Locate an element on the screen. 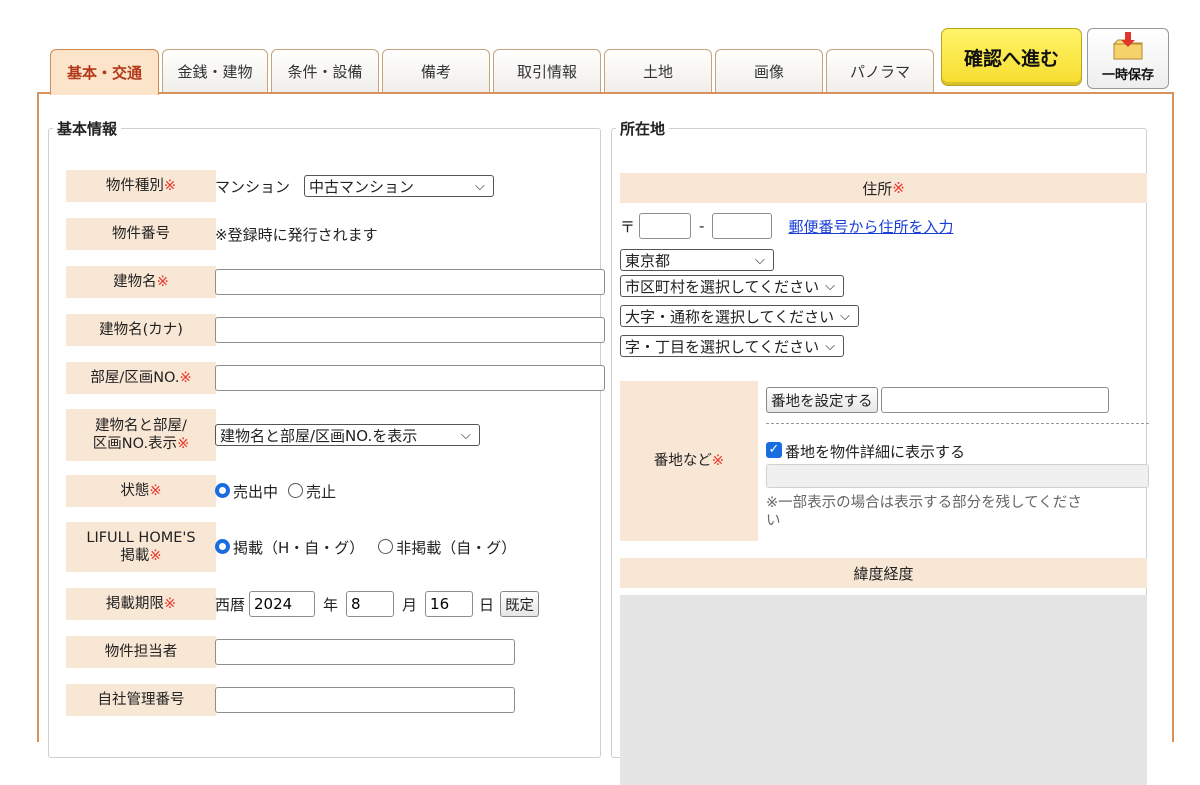  set-lot-button: 番地を設定する is located at coordinates (822, 400).